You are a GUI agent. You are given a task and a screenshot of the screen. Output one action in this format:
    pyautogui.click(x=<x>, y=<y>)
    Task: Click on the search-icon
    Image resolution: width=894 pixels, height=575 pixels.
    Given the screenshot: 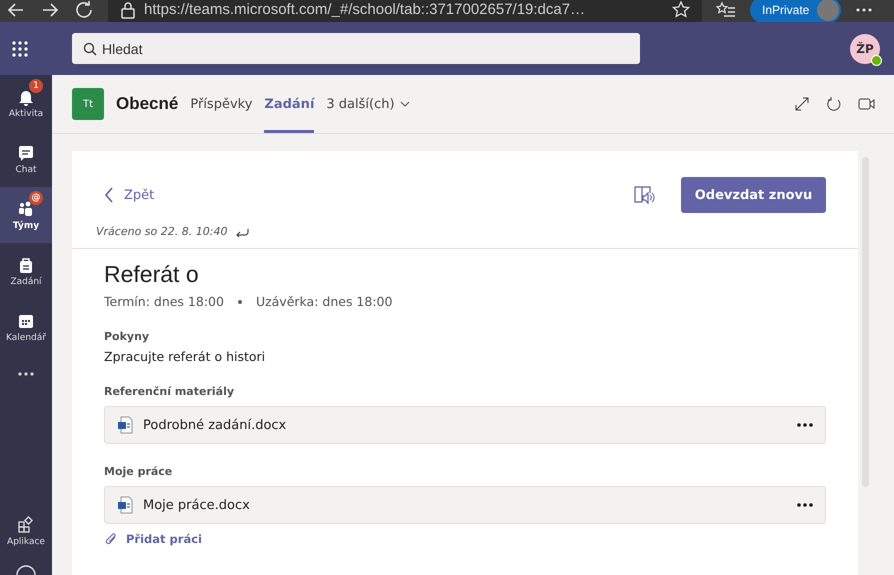 What is the action you would take?
    pyautogui.click(x=90, y=49)
    